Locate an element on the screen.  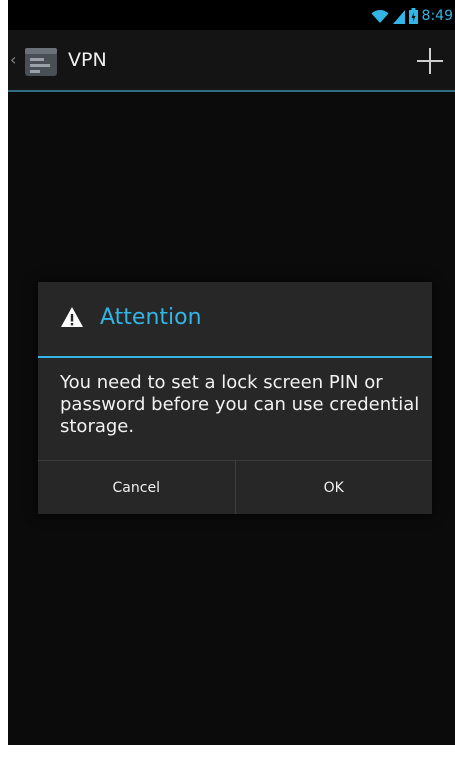
wifi-icon is located at coordinates (380, 16).